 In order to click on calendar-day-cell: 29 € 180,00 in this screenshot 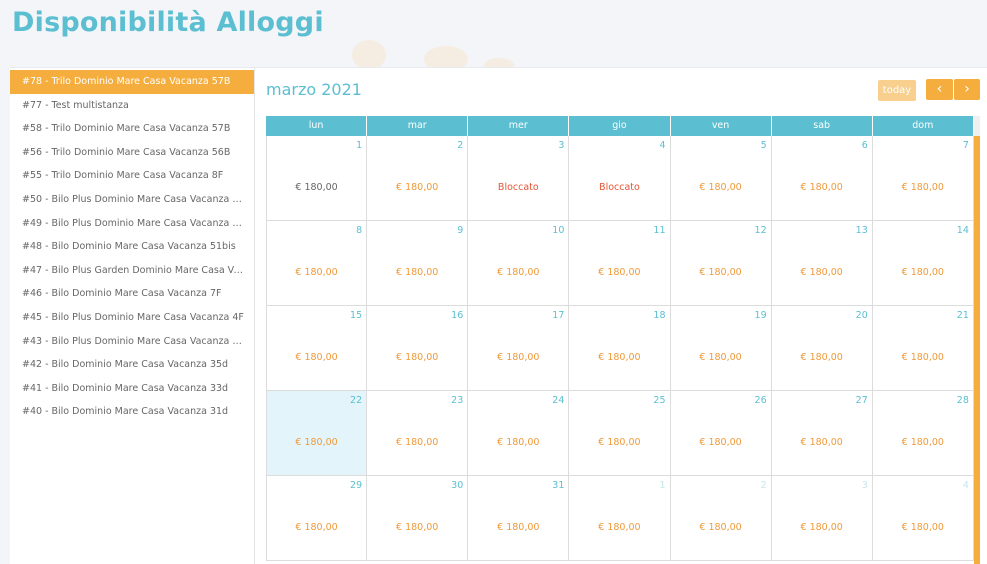, I will do `click(317, 518)`.